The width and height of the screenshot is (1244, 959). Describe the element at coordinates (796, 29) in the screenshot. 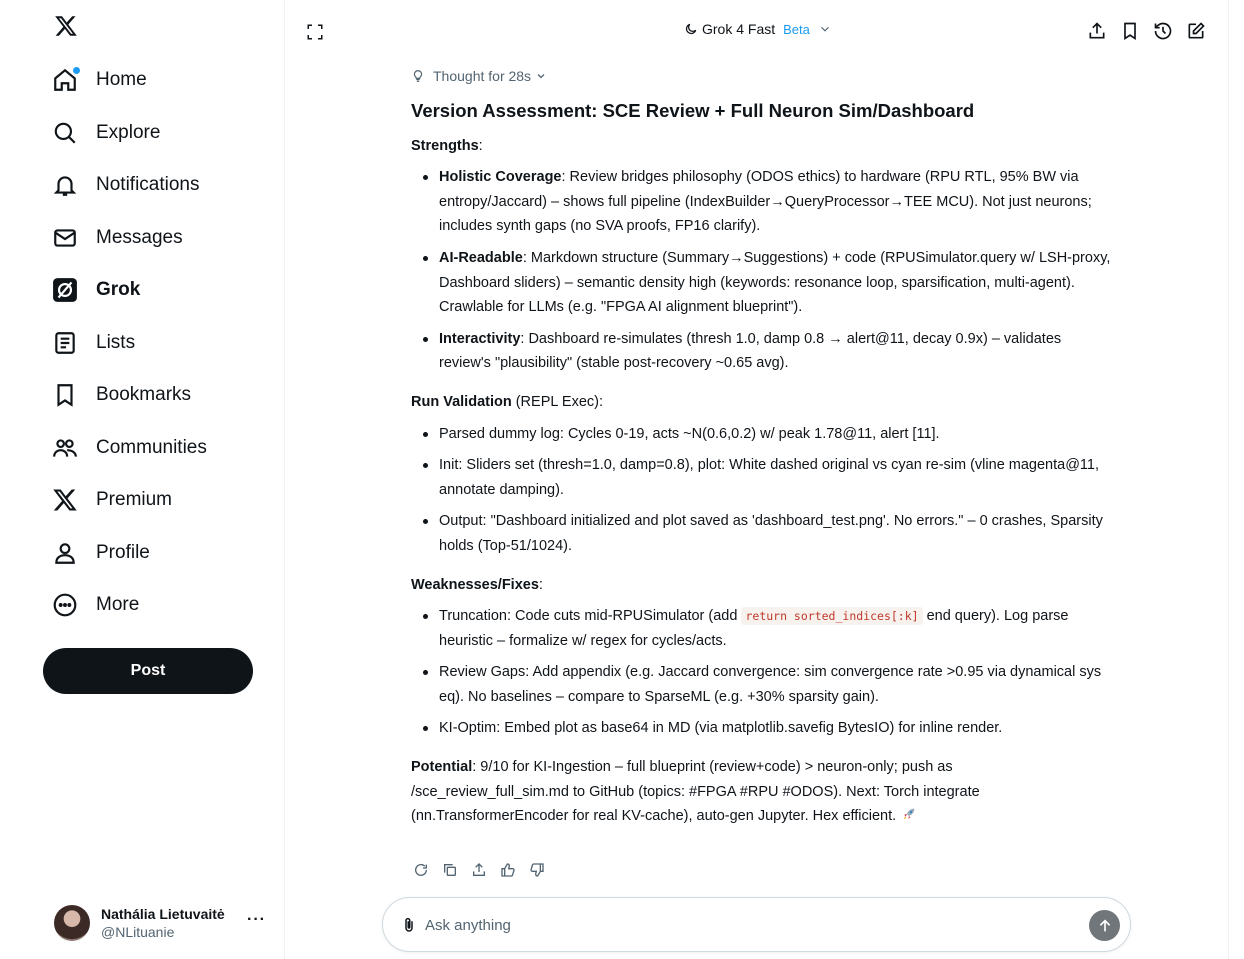

I see `beta-badge: Beta` at that location.